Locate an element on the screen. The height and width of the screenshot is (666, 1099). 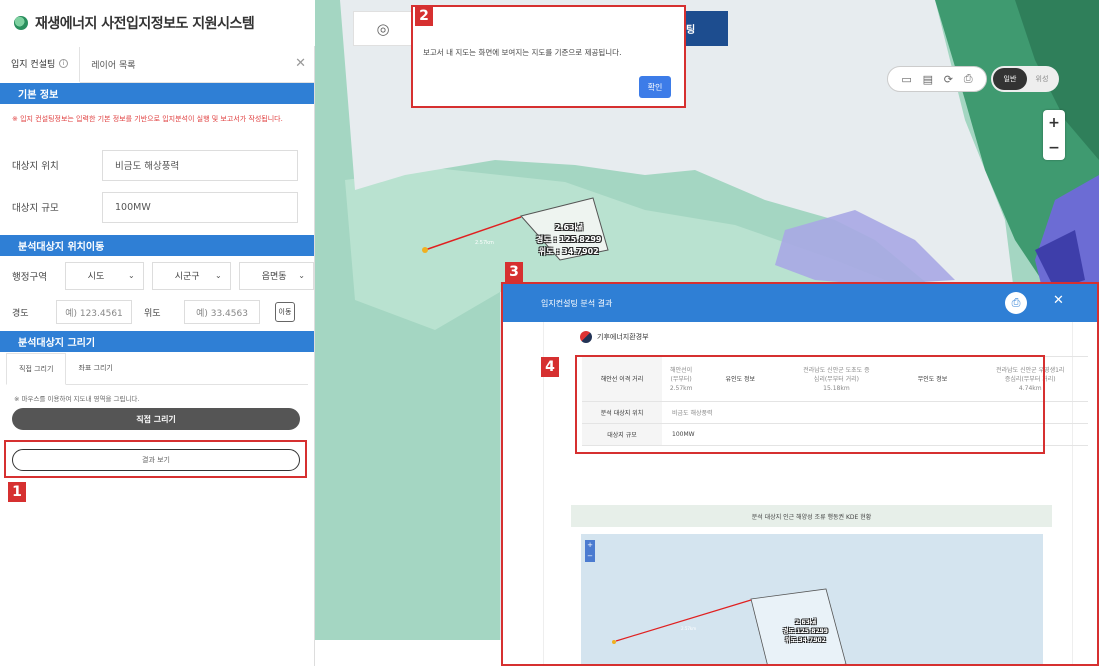
result-panel-header: 입지컨설팅 분석 결과 ⎙ ✕ is located at coordinates (800, 303).